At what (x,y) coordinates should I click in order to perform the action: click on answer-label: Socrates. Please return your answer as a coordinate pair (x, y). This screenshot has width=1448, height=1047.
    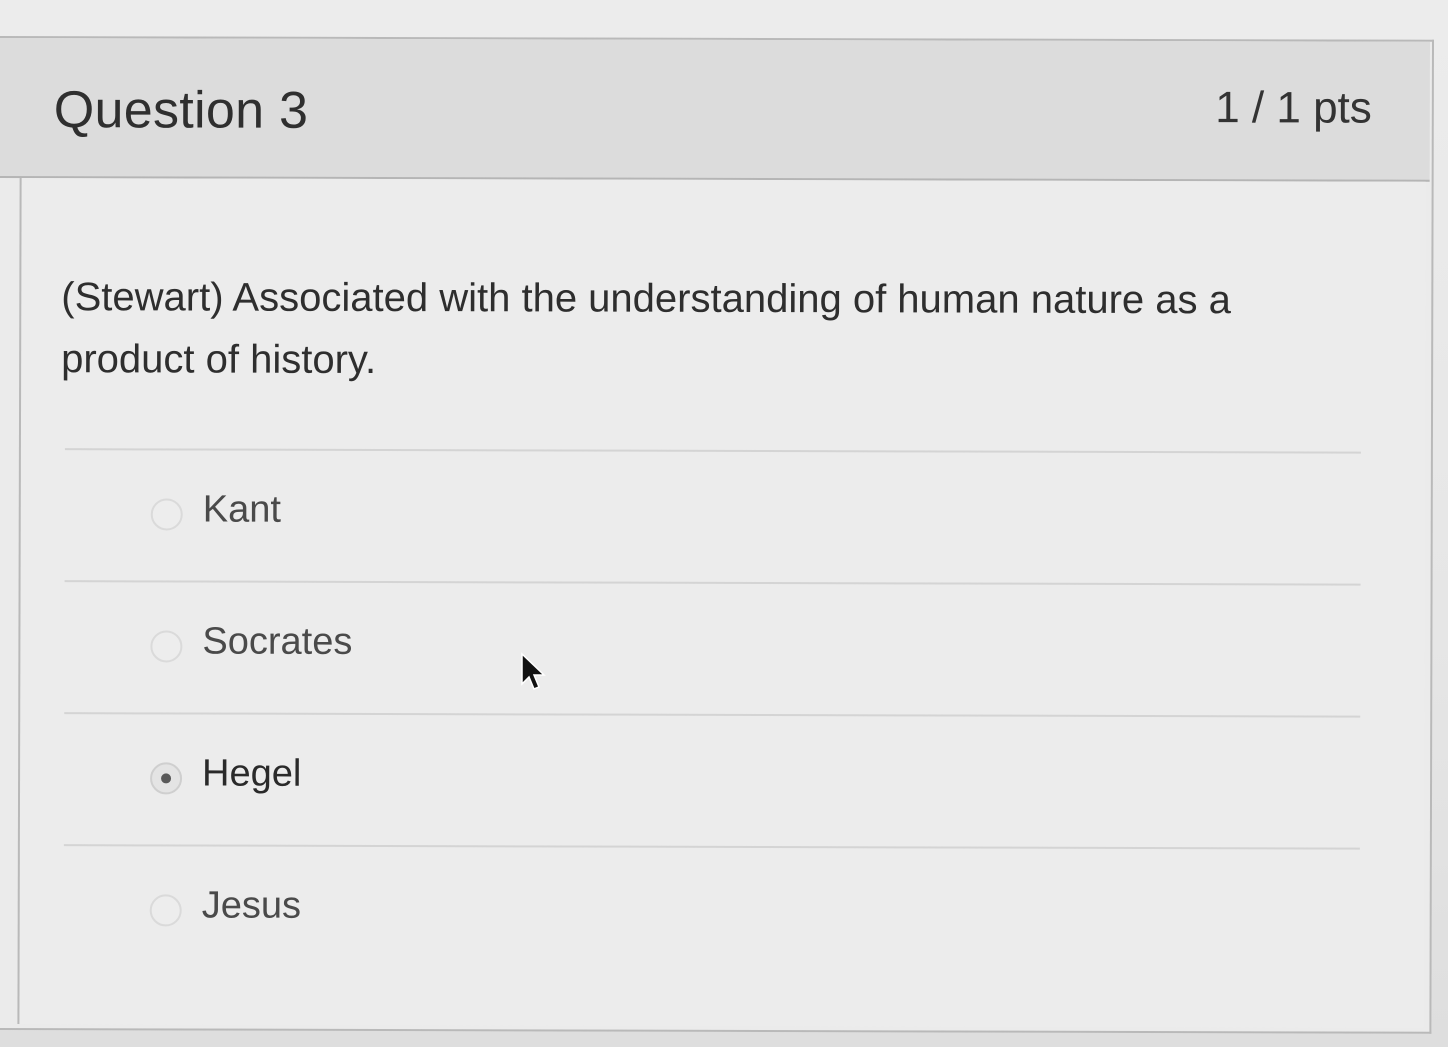
    Looking at the image, I should click on (277, 642).